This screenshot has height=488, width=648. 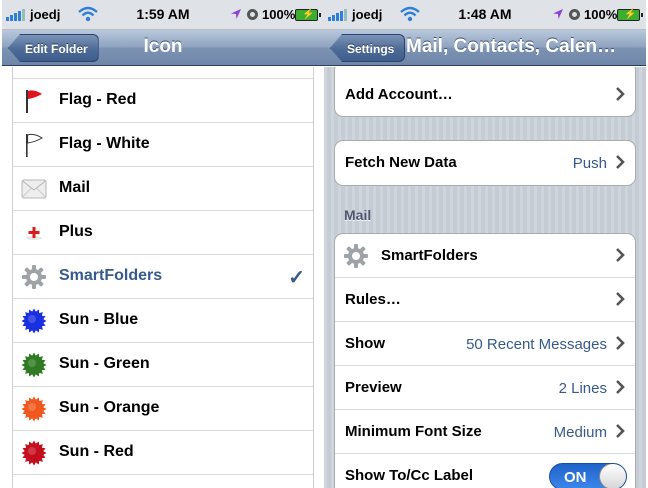 I want to click on list-item-smartfolders: SmartFolders ✓, so click(x=163, y=277).